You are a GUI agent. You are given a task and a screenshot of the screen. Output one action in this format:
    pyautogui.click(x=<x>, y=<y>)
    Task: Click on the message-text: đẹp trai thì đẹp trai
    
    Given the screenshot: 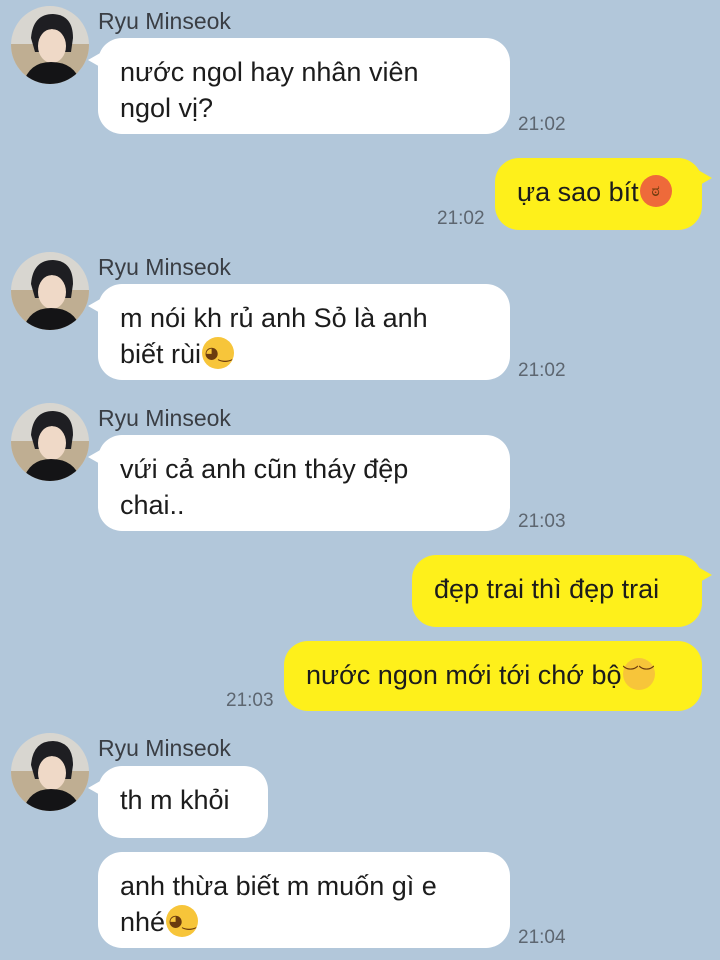 What is the action you would take?
    pyautogui.click(x=547, y=589)
    